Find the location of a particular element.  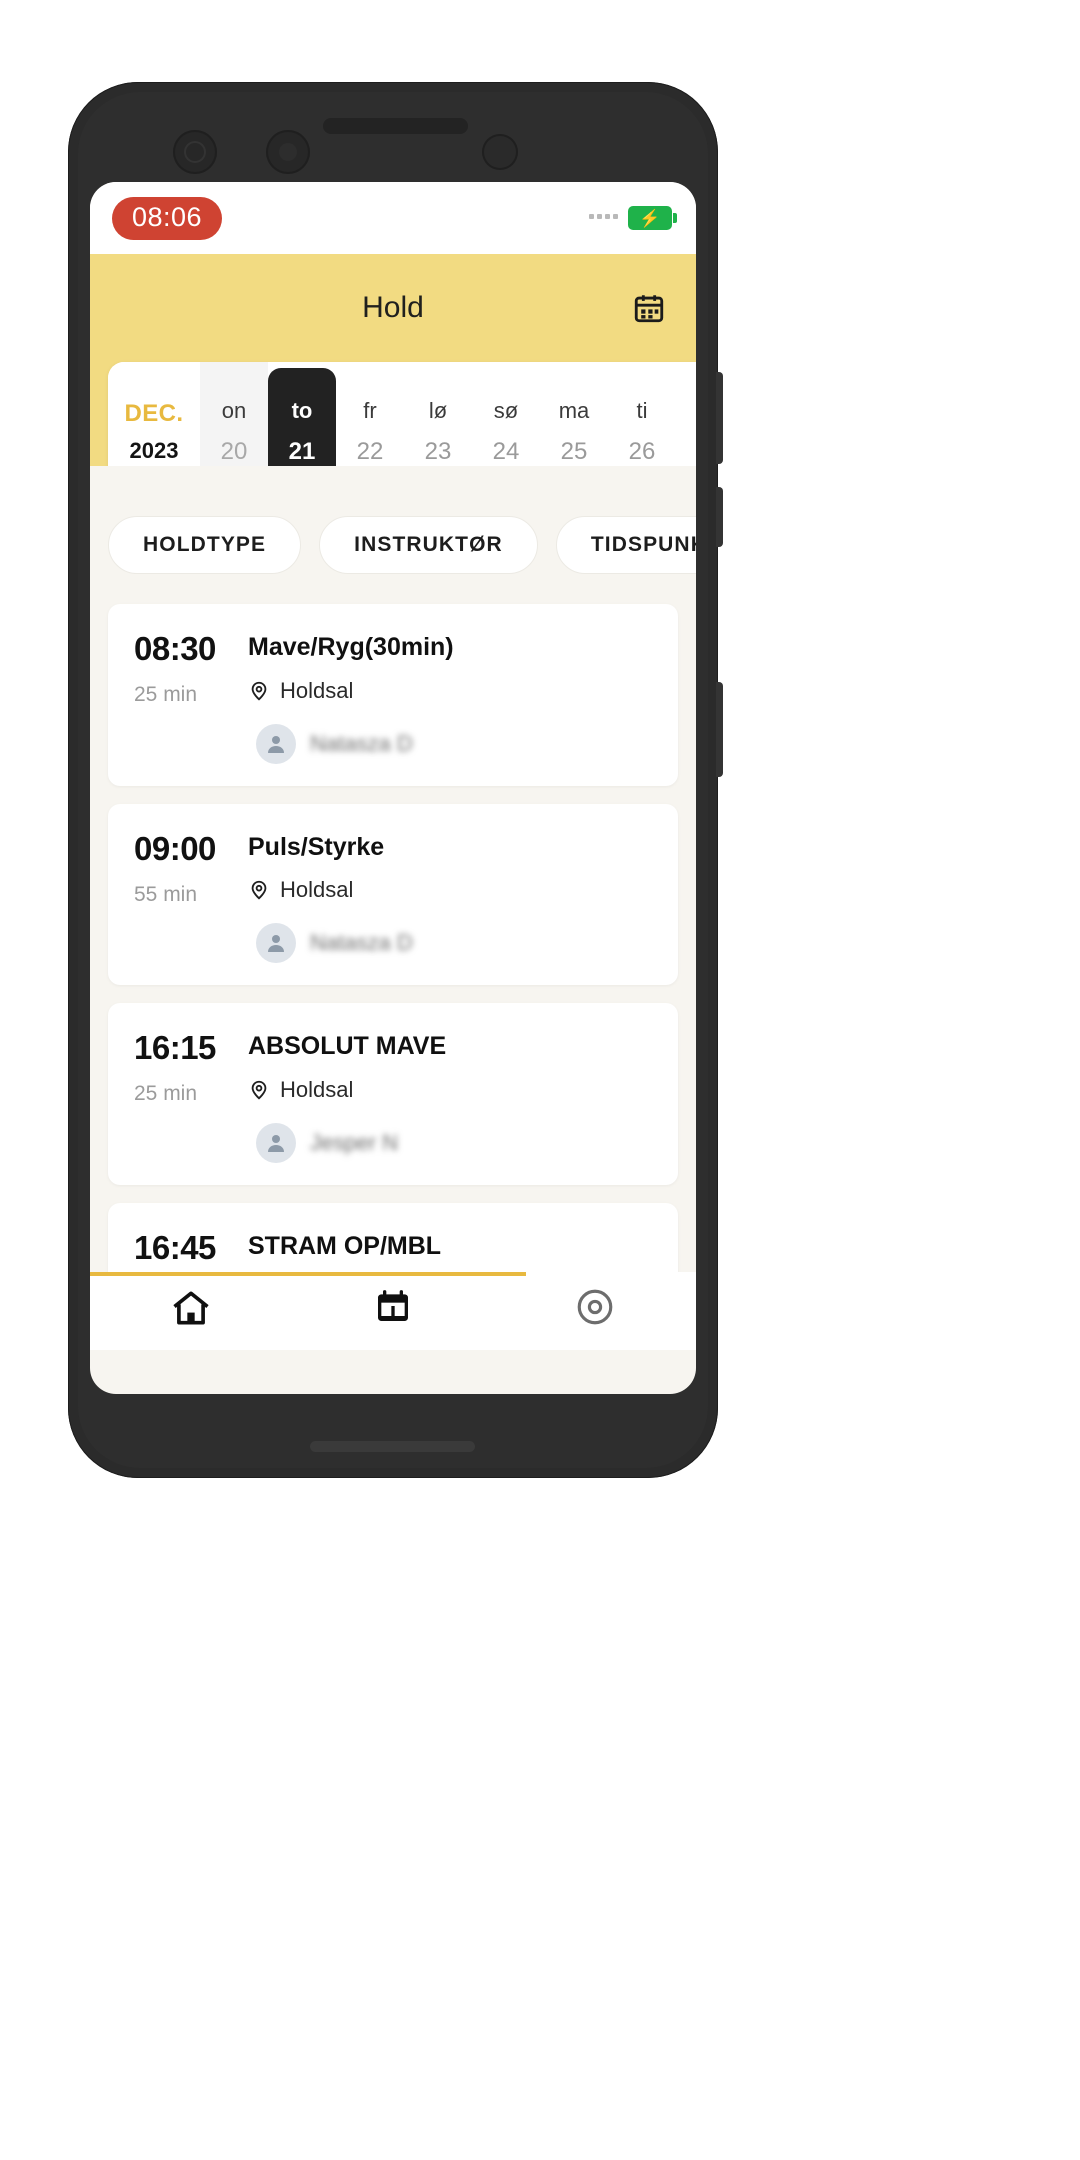

class-title: Mave/Ryg(30min) is located at coordinates (351, 647).